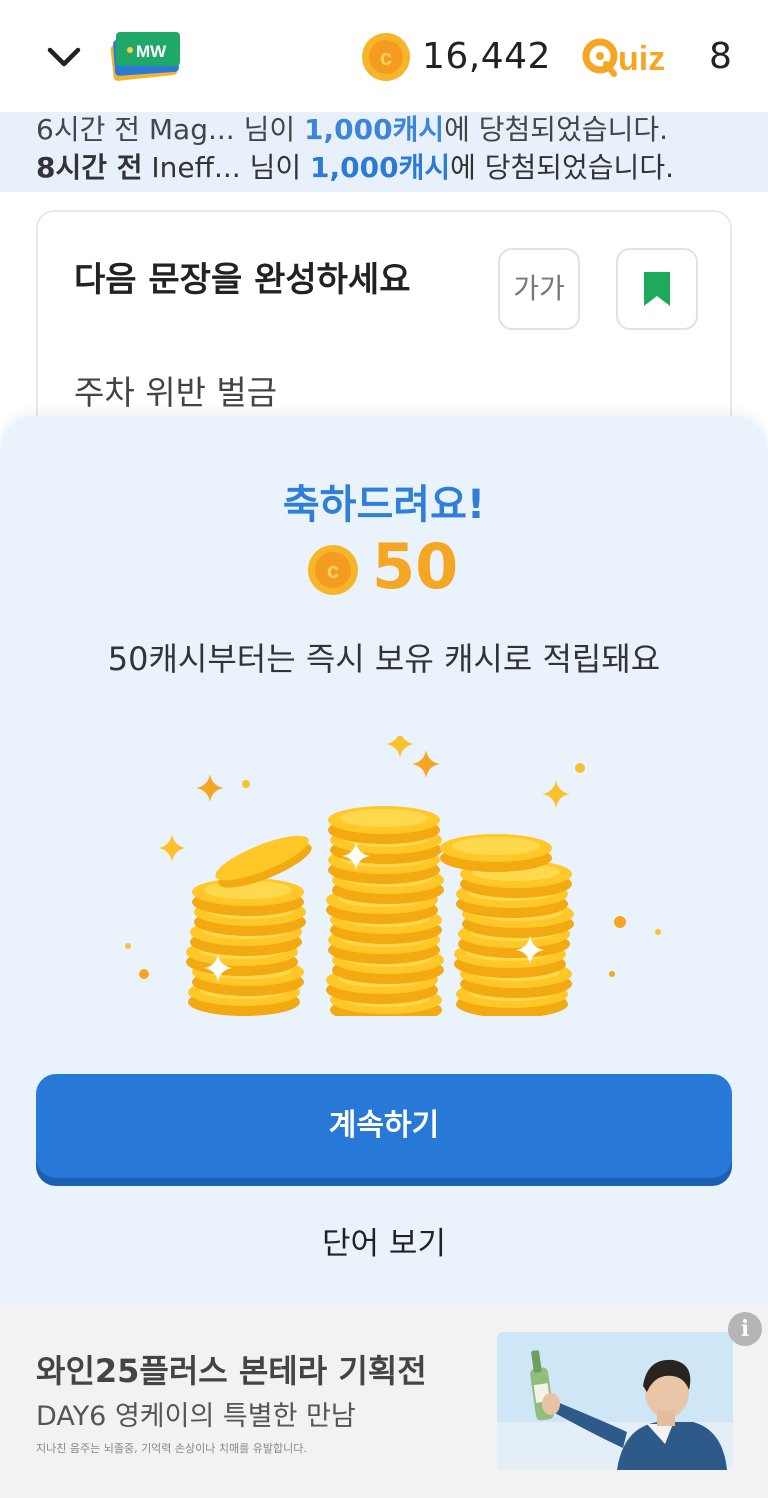 The image size is (768, 1498). What do you see at coordinates (720, 56) in the screenshot?
I see `quiz-count: 8` at bounding box center [720, 56].